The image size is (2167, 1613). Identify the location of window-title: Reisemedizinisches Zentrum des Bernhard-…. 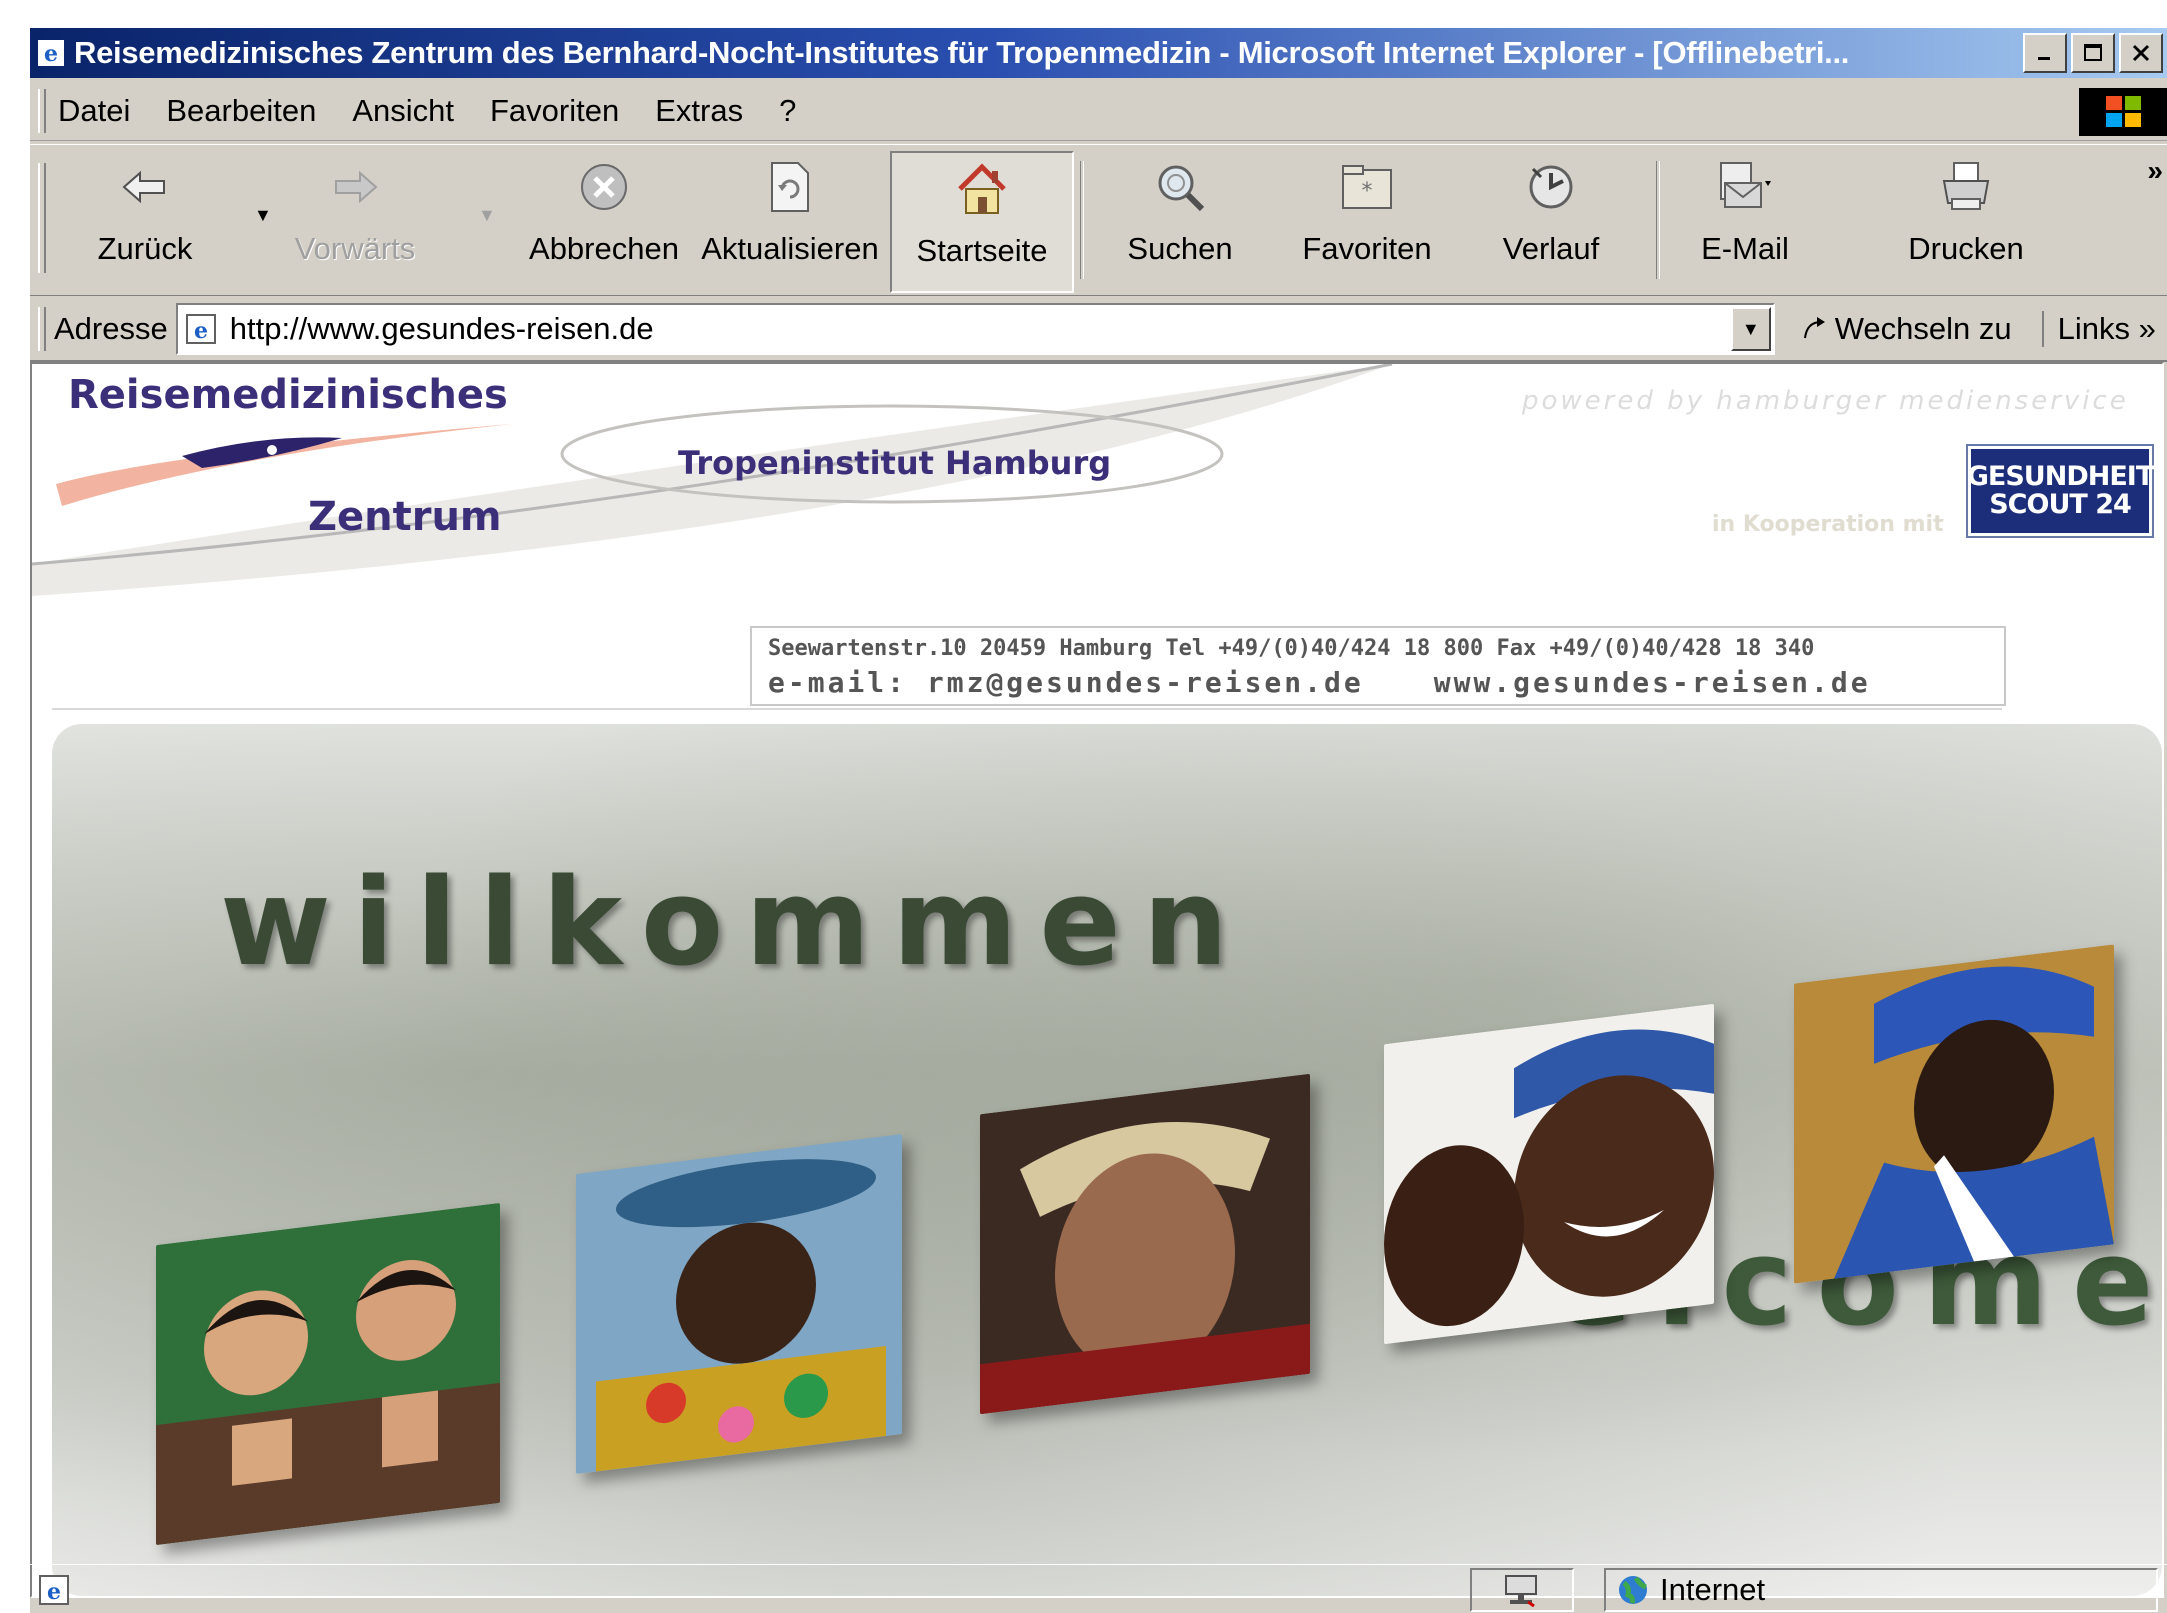
(962, 52).